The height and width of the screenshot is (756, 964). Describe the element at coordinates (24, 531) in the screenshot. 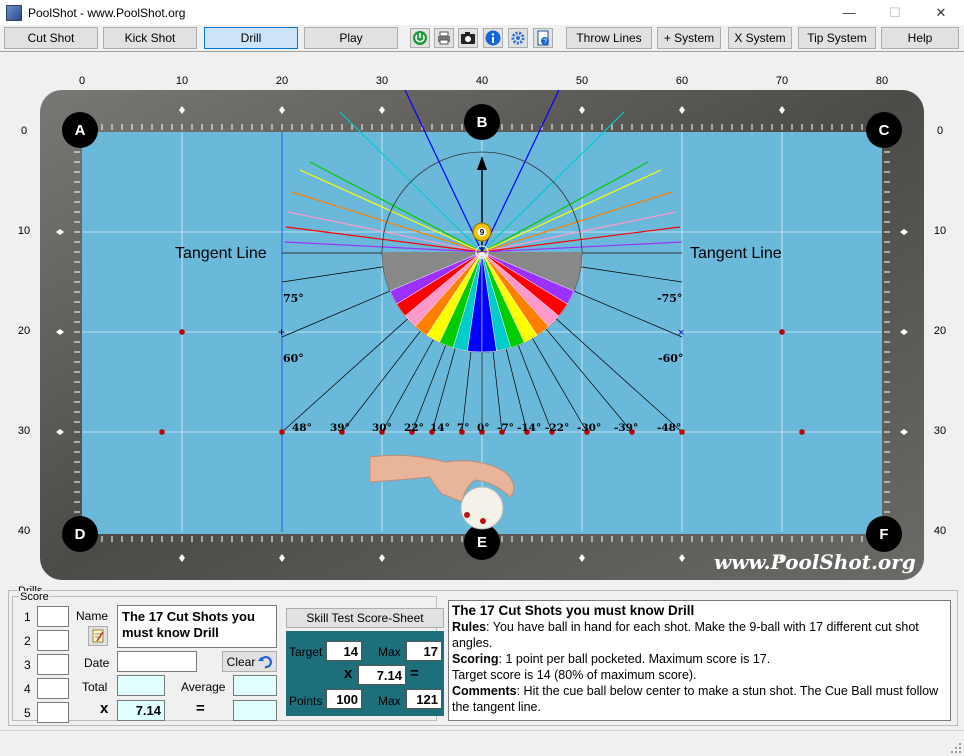

I see `y-axis-tick: 40` at that location.